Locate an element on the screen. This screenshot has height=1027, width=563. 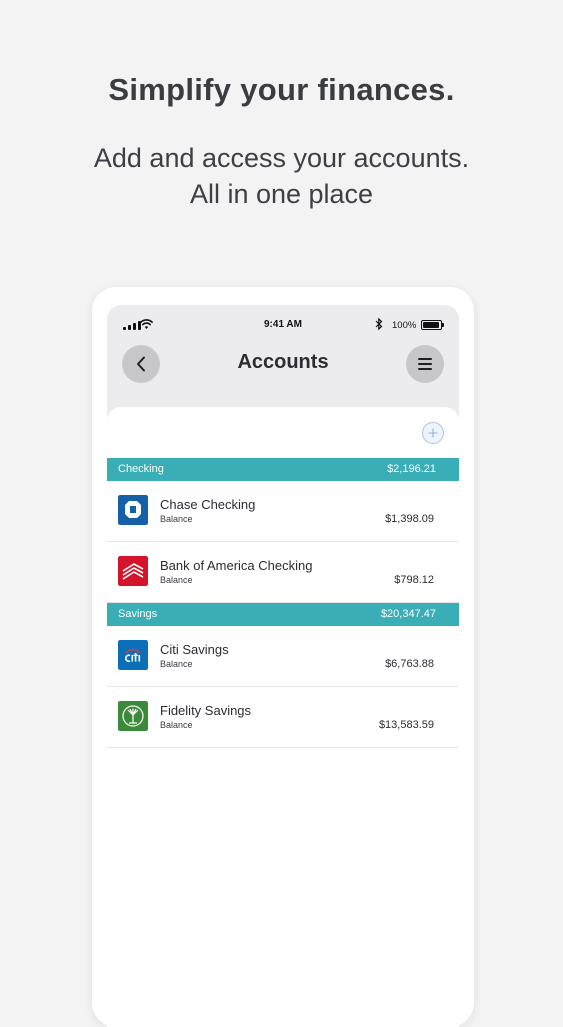
bank-of-america-logo-icon is located at coordinates (133, 571).